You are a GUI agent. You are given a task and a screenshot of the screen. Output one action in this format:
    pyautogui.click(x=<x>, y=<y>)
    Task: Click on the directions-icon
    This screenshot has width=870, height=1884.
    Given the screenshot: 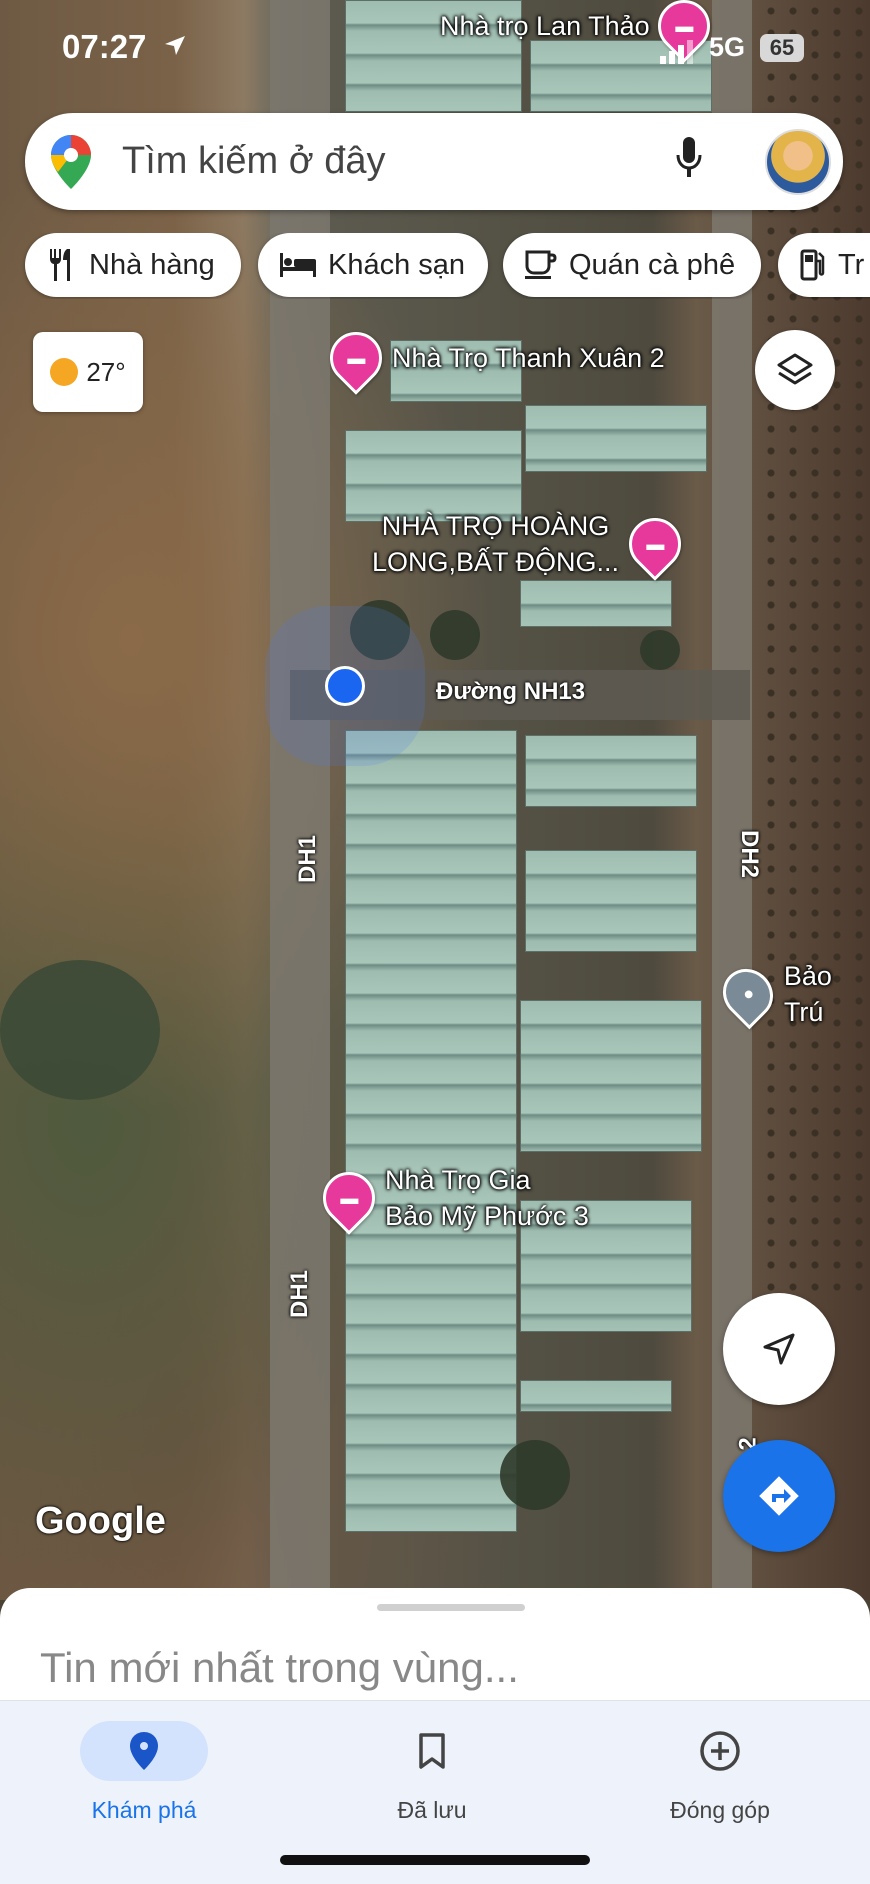 What is the action you would take?
    pyautogui.click(x=779, y=1496)
    